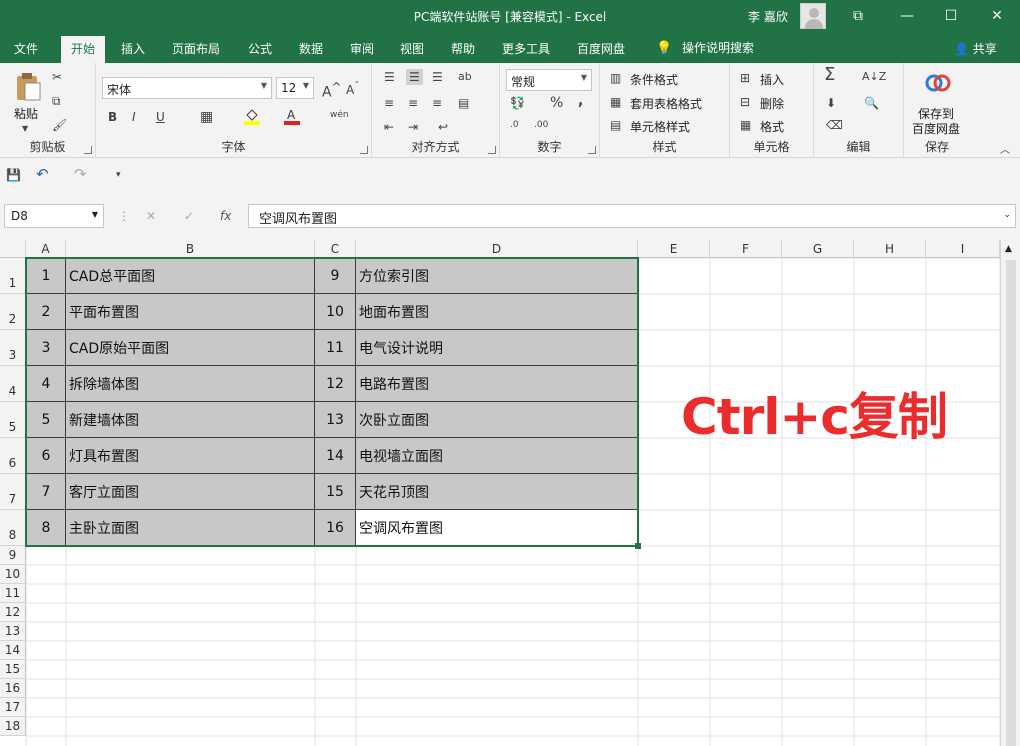 Image resolution: width=1020 pixels, height=746 pixels. What do you see at coordinates (389, 77) in the screenshot?
I see `align-top-icon: ☰` at bounding box center [389, 77].